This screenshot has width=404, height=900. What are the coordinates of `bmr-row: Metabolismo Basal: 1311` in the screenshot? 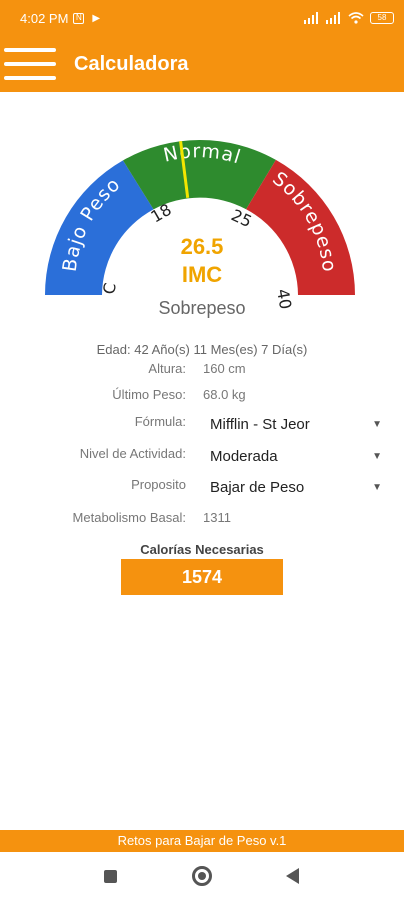 It's located at (202, 521).